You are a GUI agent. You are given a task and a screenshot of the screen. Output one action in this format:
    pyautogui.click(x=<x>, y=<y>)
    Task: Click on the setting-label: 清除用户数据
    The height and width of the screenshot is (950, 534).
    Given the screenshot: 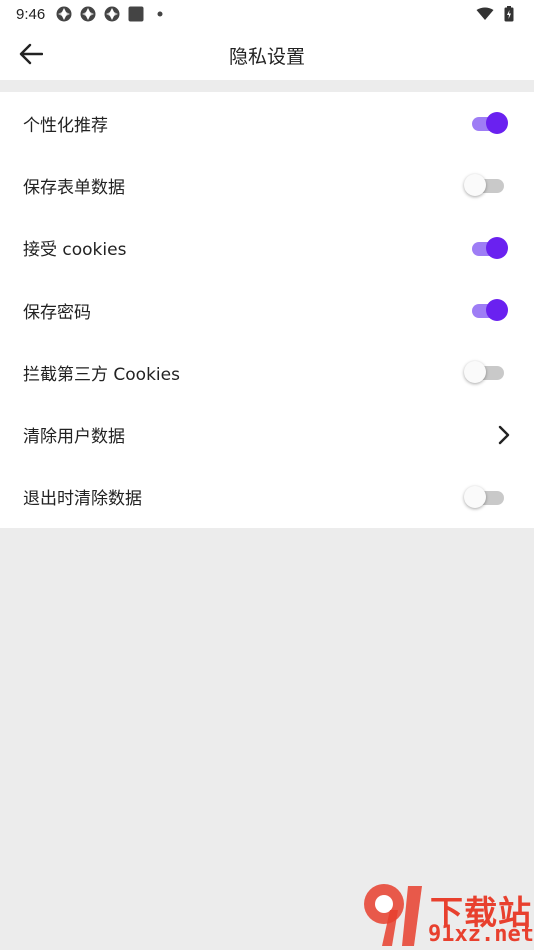 What is the action you would take?
    pyautogui.click(x=74, y=437)
    